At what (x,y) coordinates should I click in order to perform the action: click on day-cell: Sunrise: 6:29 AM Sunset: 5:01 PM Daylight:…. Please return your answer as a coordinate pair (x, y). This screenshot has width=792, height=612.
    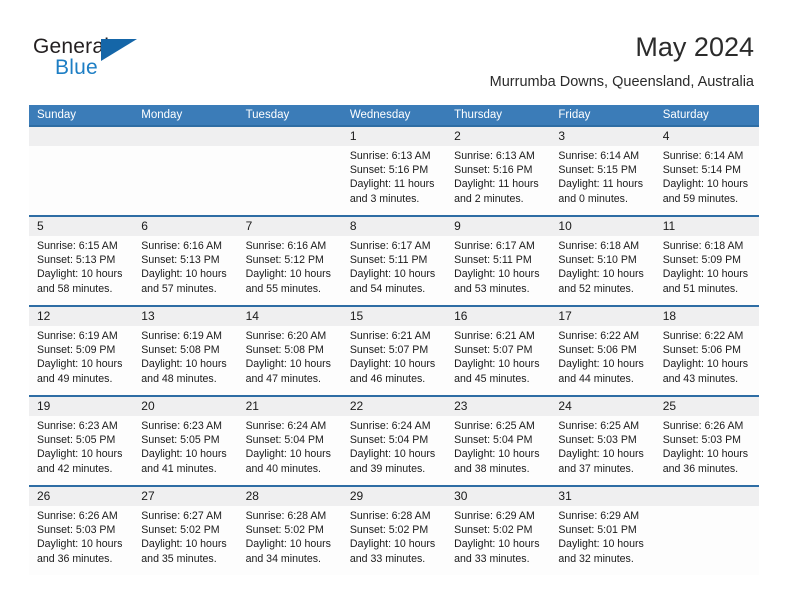
    Looking at the image, I should click on (602, 540).